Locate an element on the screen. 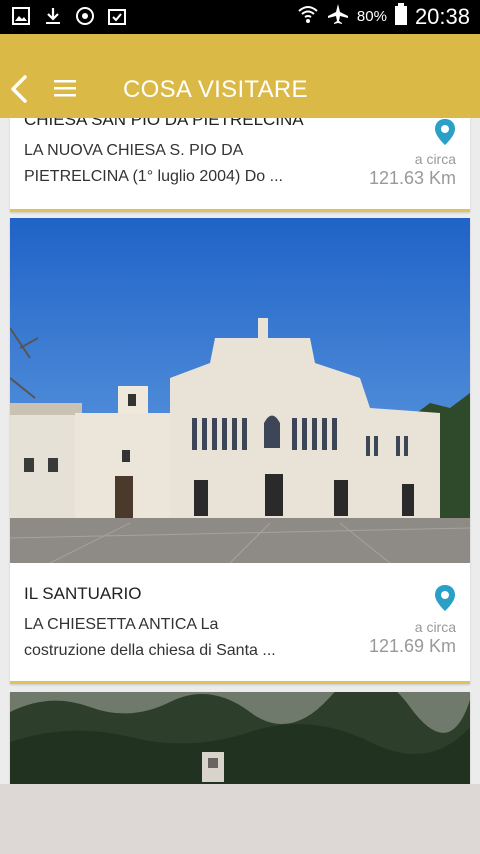 The image size is (480, 854). bottom-area is located at coordinates (240, 819).